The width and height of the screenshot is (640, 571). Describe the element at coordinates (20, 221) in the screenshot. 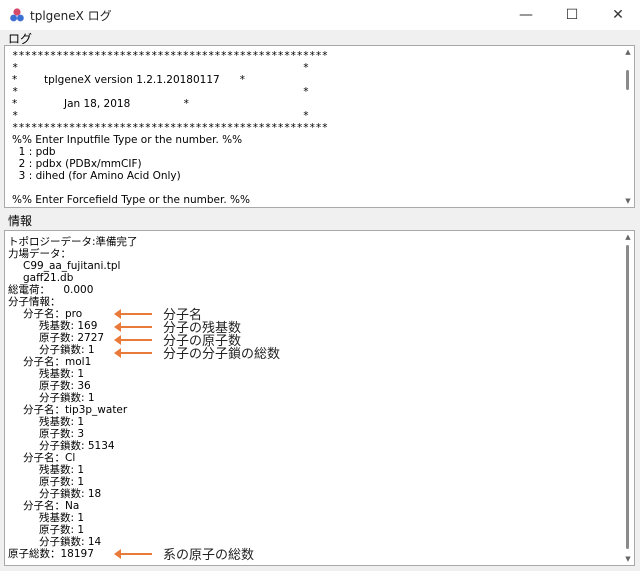

I see `info-section-label: 情報` at that location.